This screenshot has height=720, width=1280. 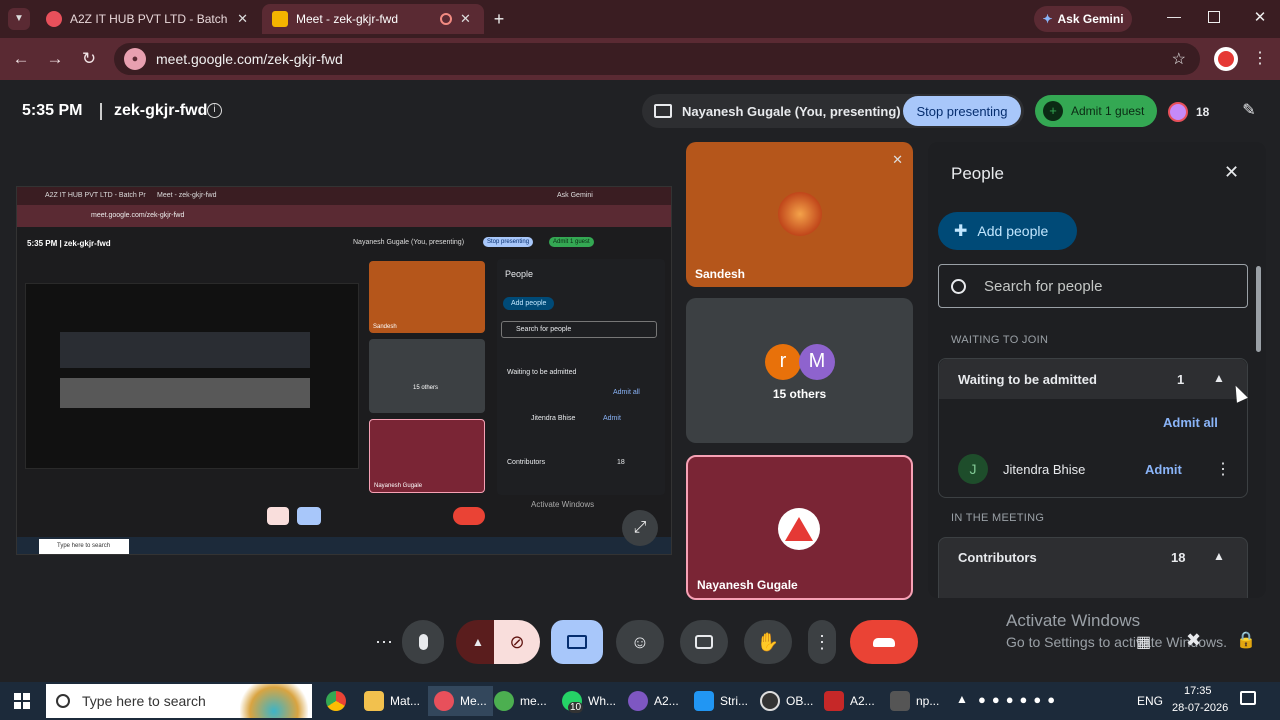 What do you see at coordinates (621, 462) in the screenshot?
I see `shared-count: 18` at bounding box center [621, 462].